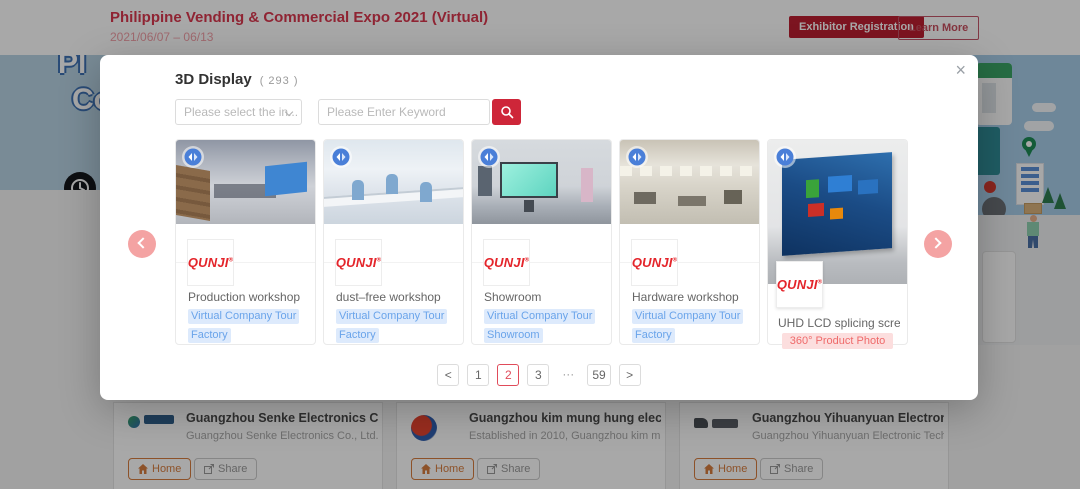 Image resolution: width=1080 pixels, height=489 pixels. I want to click on pagination: < 1 2 3 ··· 59 >, so click(539, 375).